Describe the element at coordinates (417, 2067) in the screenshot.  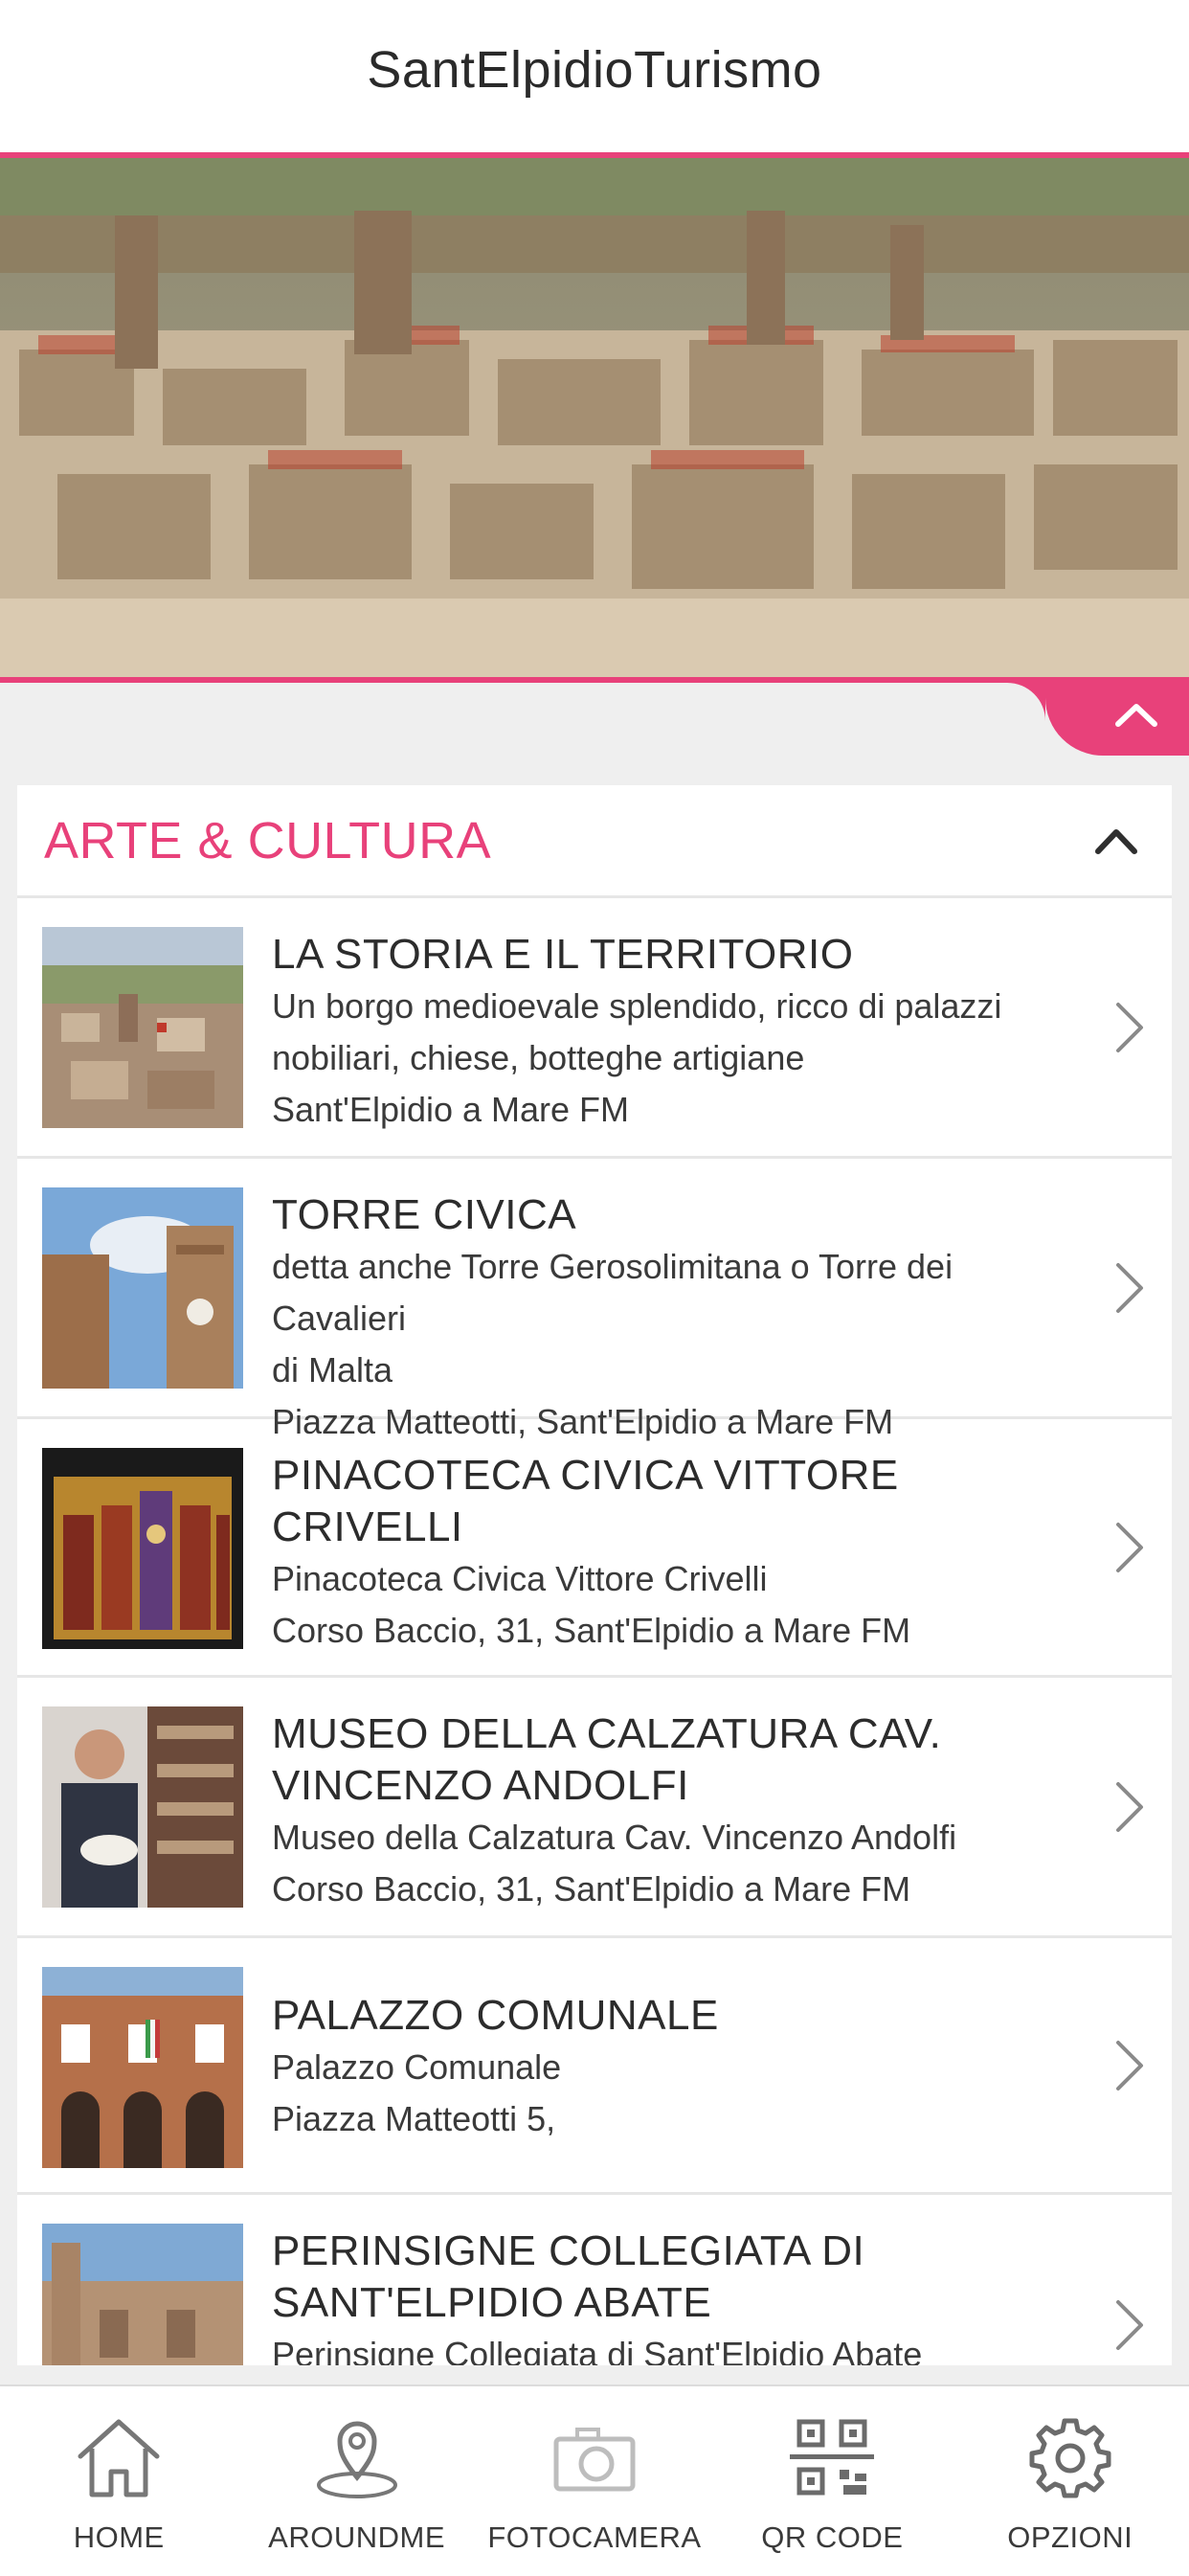
I see `item-description: Palazzo Comunale` at that location.